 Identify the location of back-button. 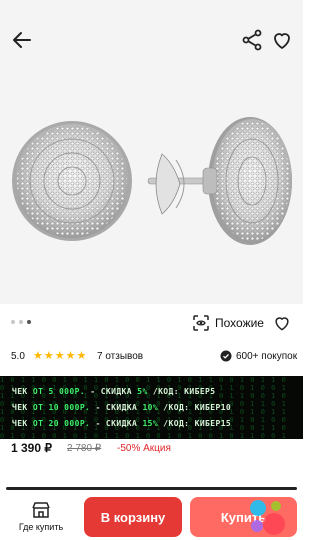
(22, 40).